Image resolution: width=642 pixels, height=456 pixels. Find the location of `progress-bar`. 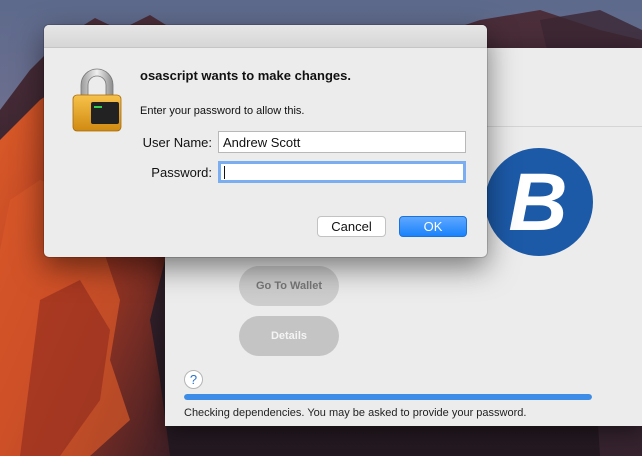

progress-bar is located at coordinates (388, 397).